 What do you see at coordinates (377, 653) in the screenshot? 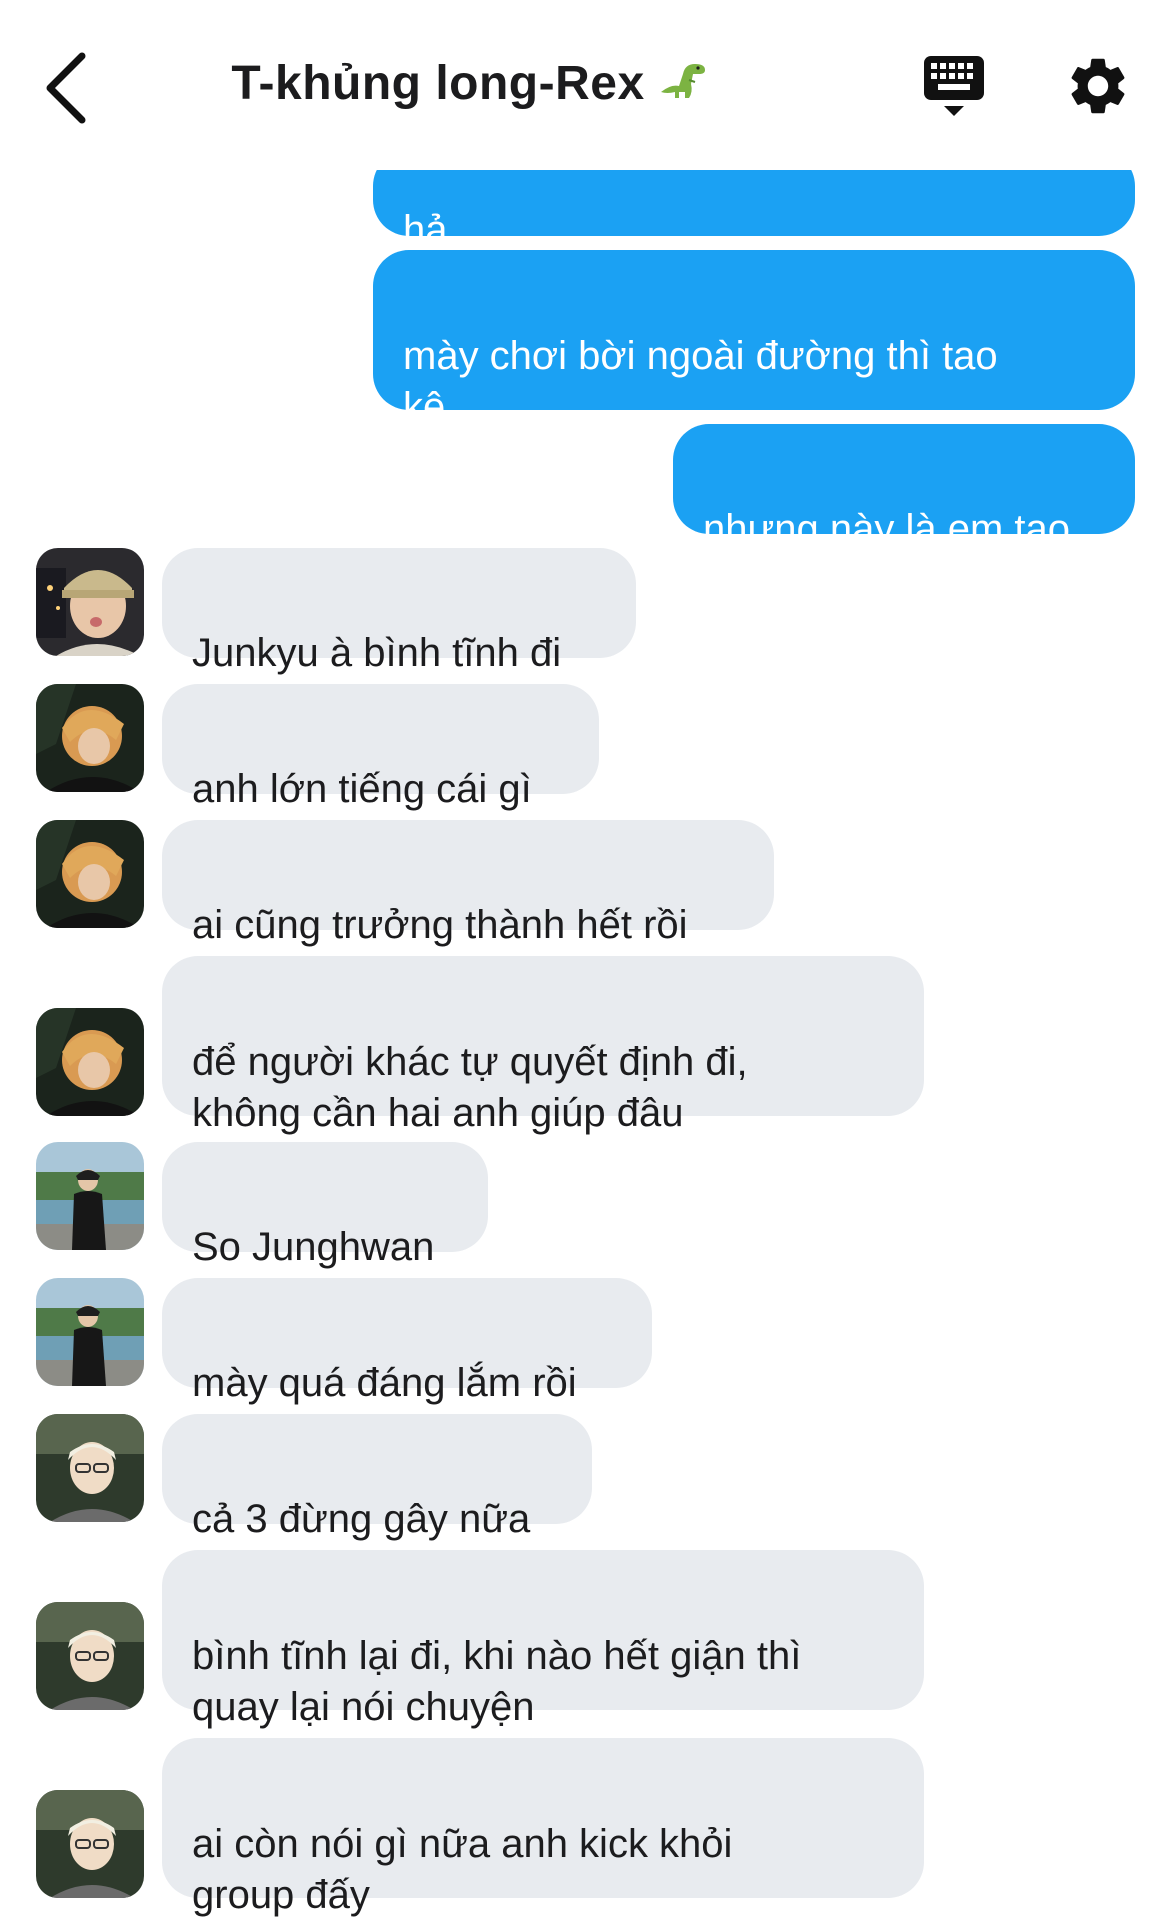
I see `message-text: Junkyu à bình tĩnh đi` at bounding box center [377, 653].